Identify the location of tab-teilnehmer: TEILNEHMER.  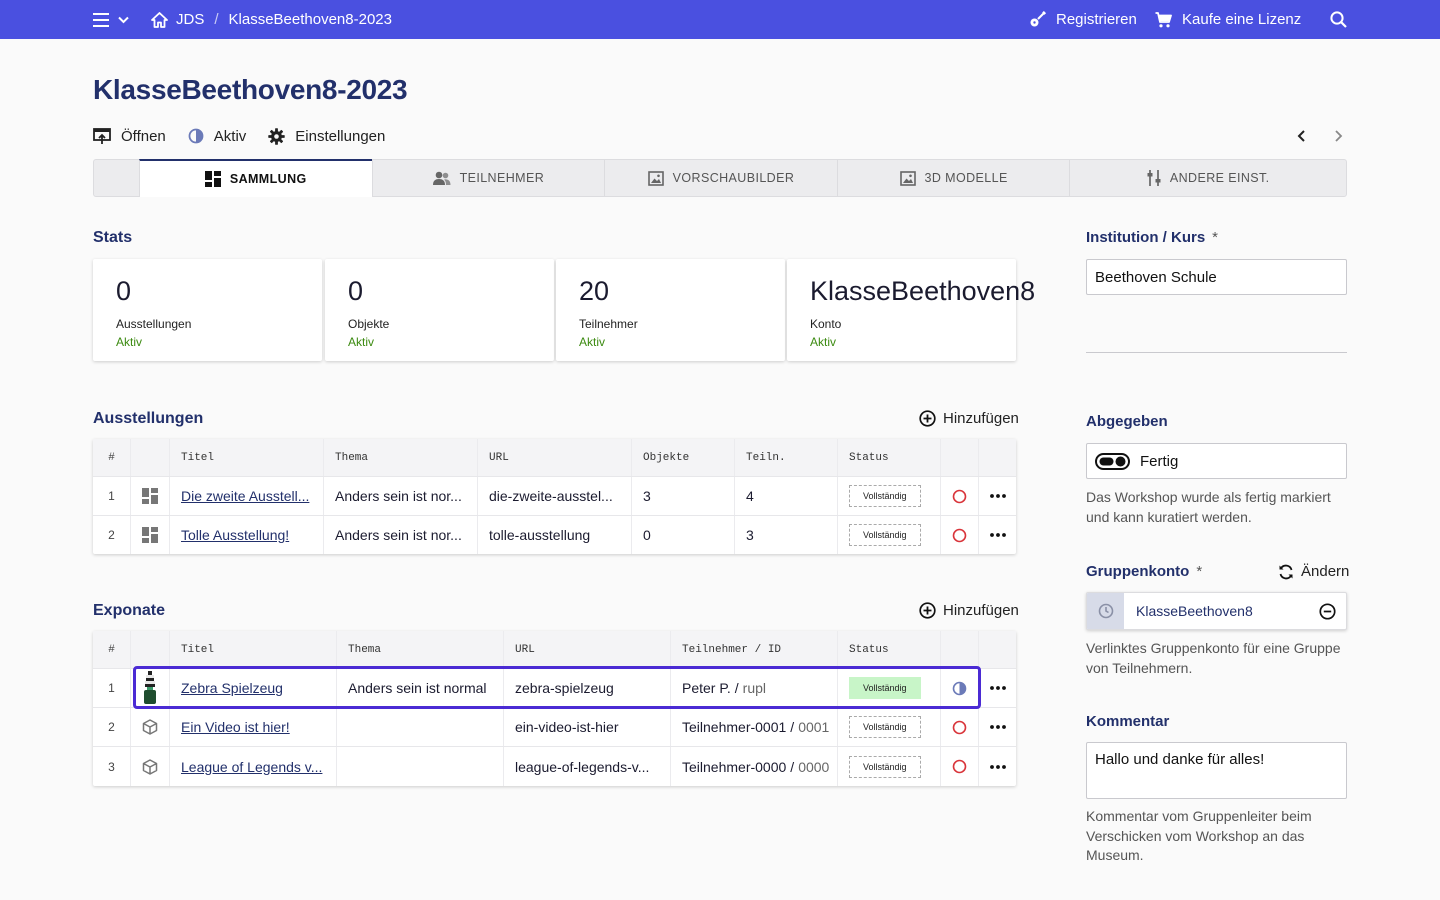
(488, 178).